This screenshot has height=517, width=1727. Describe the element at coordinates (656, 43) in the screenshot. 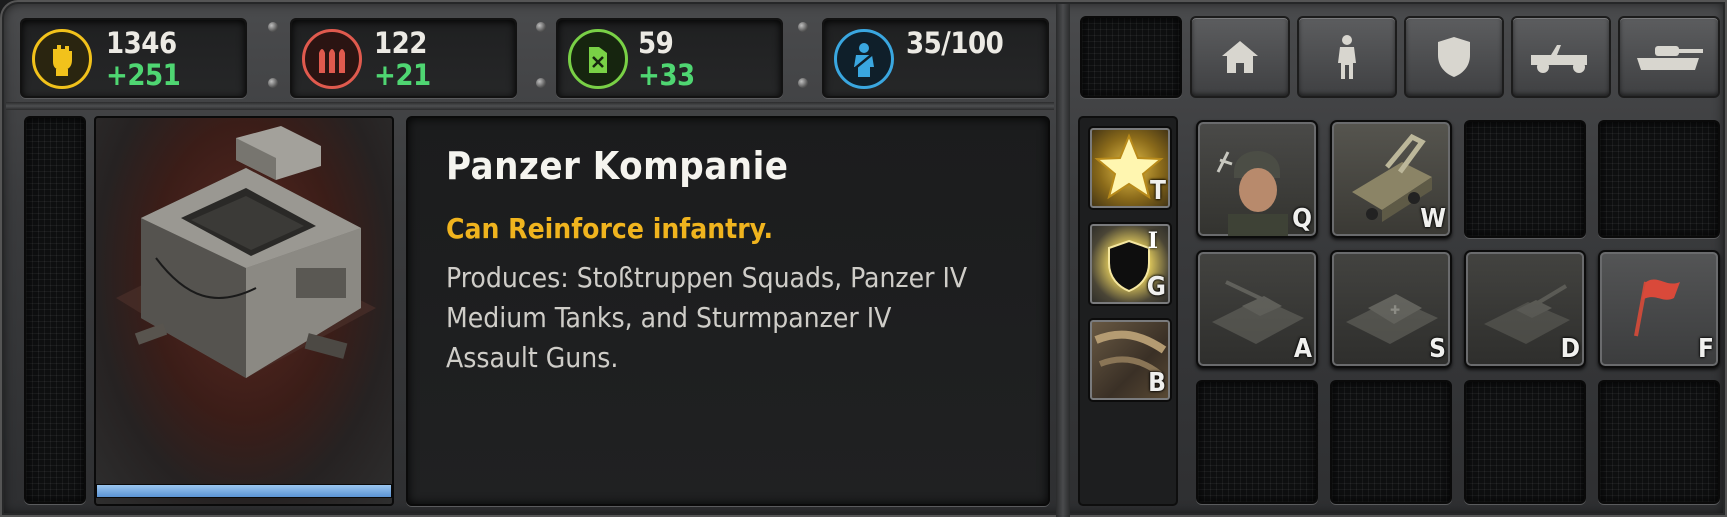

I see `fuel-amount: 59` at that location.